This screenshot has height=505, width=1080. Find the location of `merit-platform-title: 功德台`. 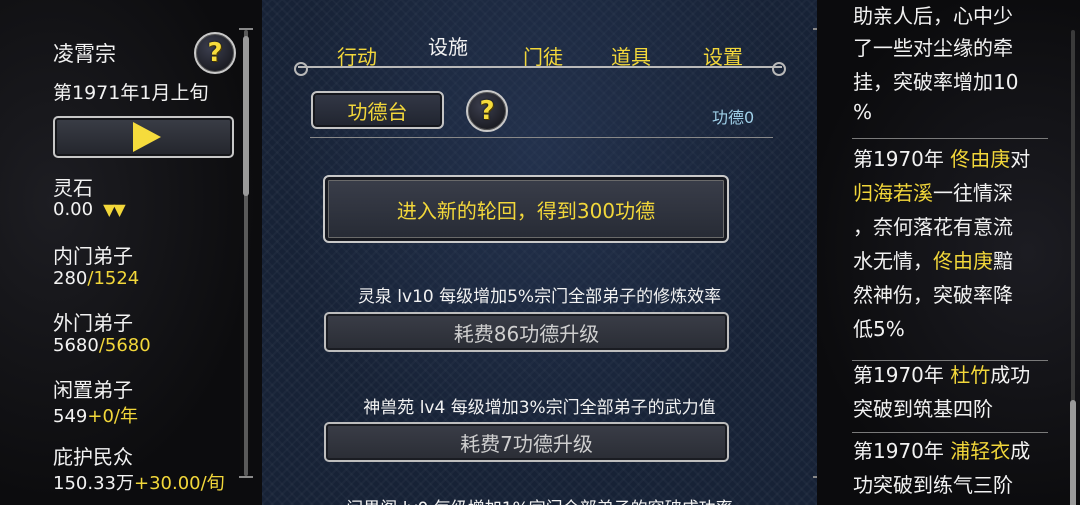

merit-platform-title: 功德台 is located at coordinates (377, 110).